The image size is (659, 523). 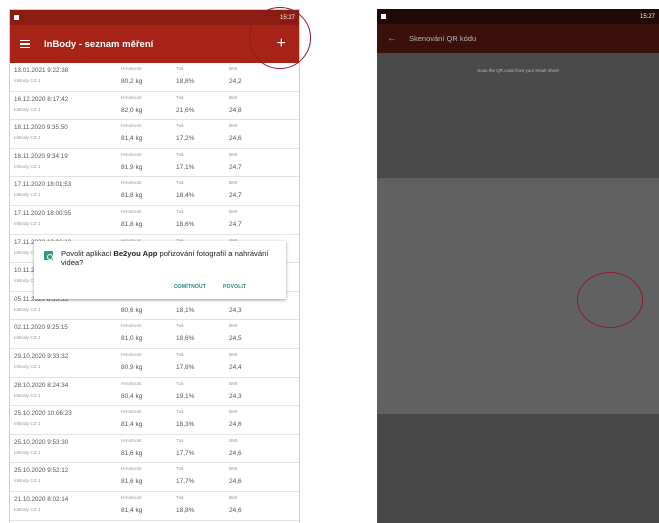 What do you see at coordinates (518, 38) in the screenshot?
I see `app-bar: ← Skenování QR kódu` at bounding box center [518, 38].